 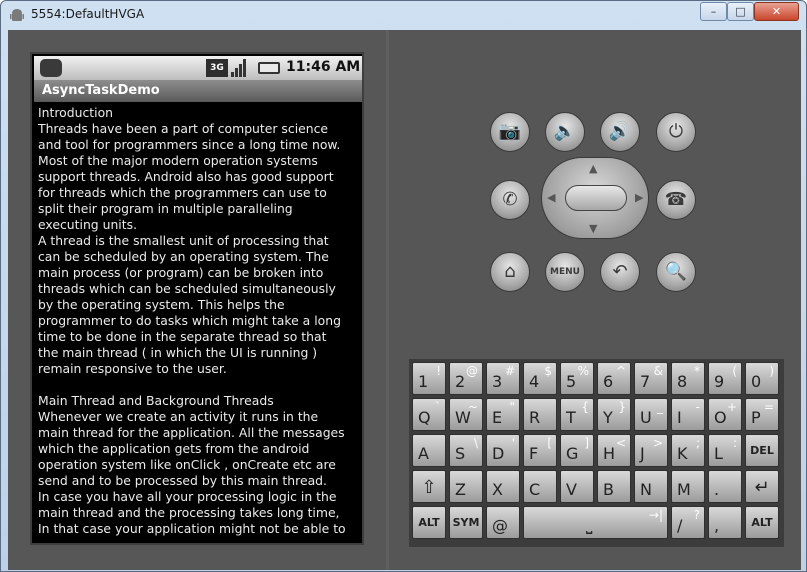 I want to click on camera-button: 📷, so click(x=510, y=132).